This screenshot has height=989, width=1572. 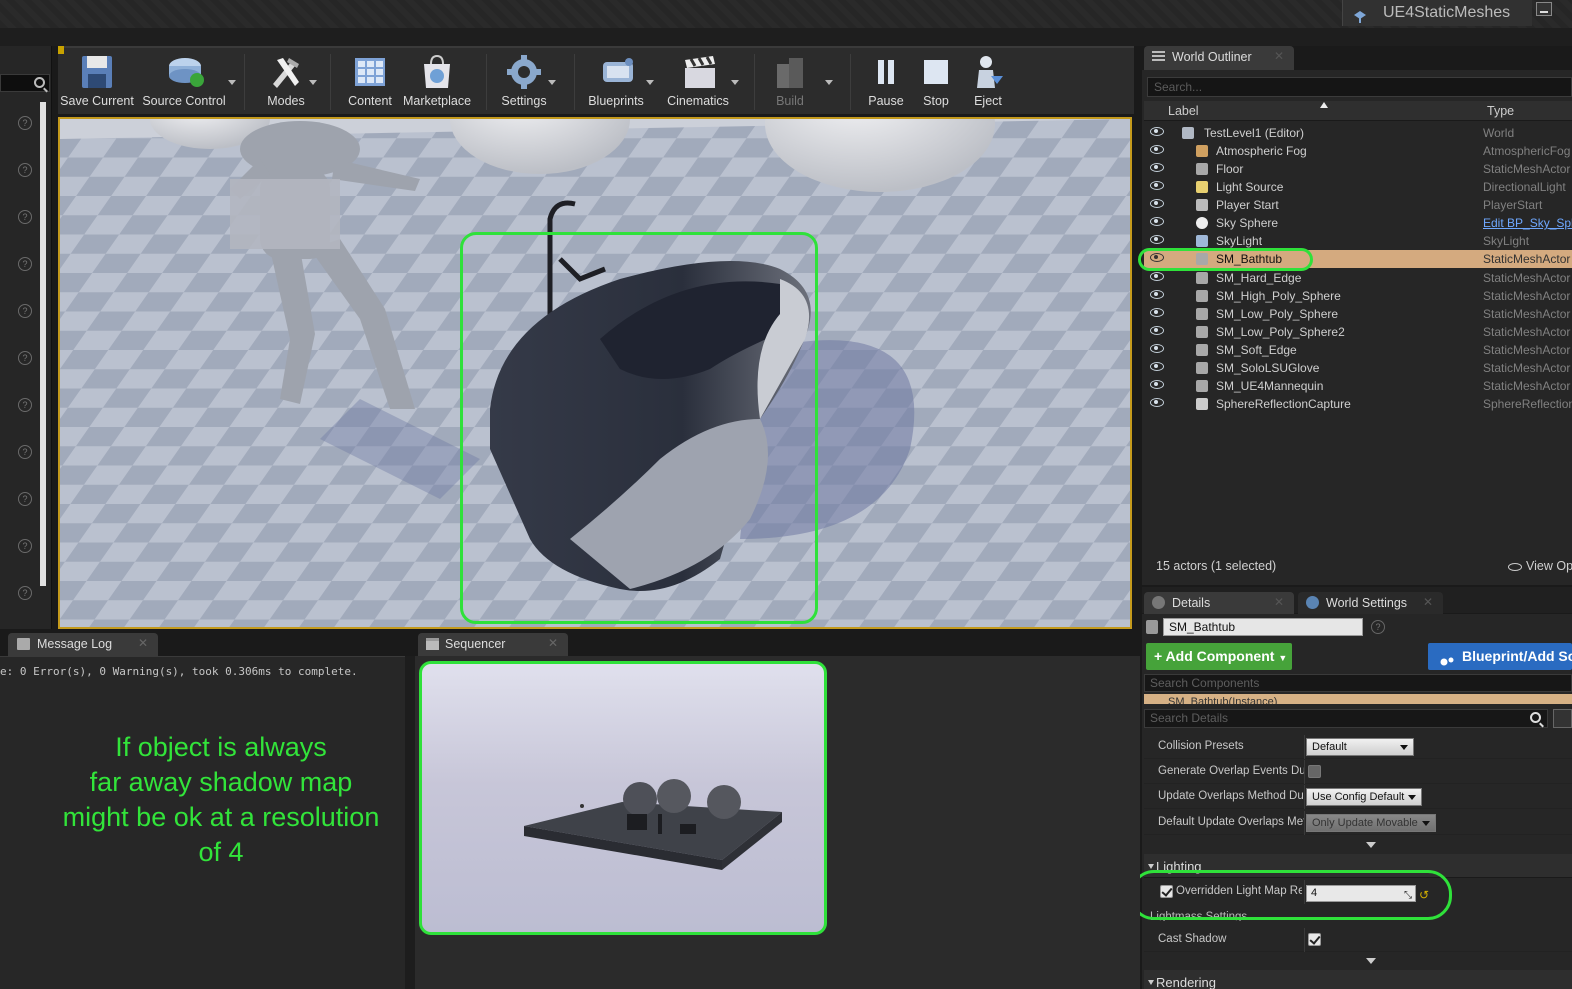 I want to click on reflection-capture-icon, so click(x=1202, y=404).